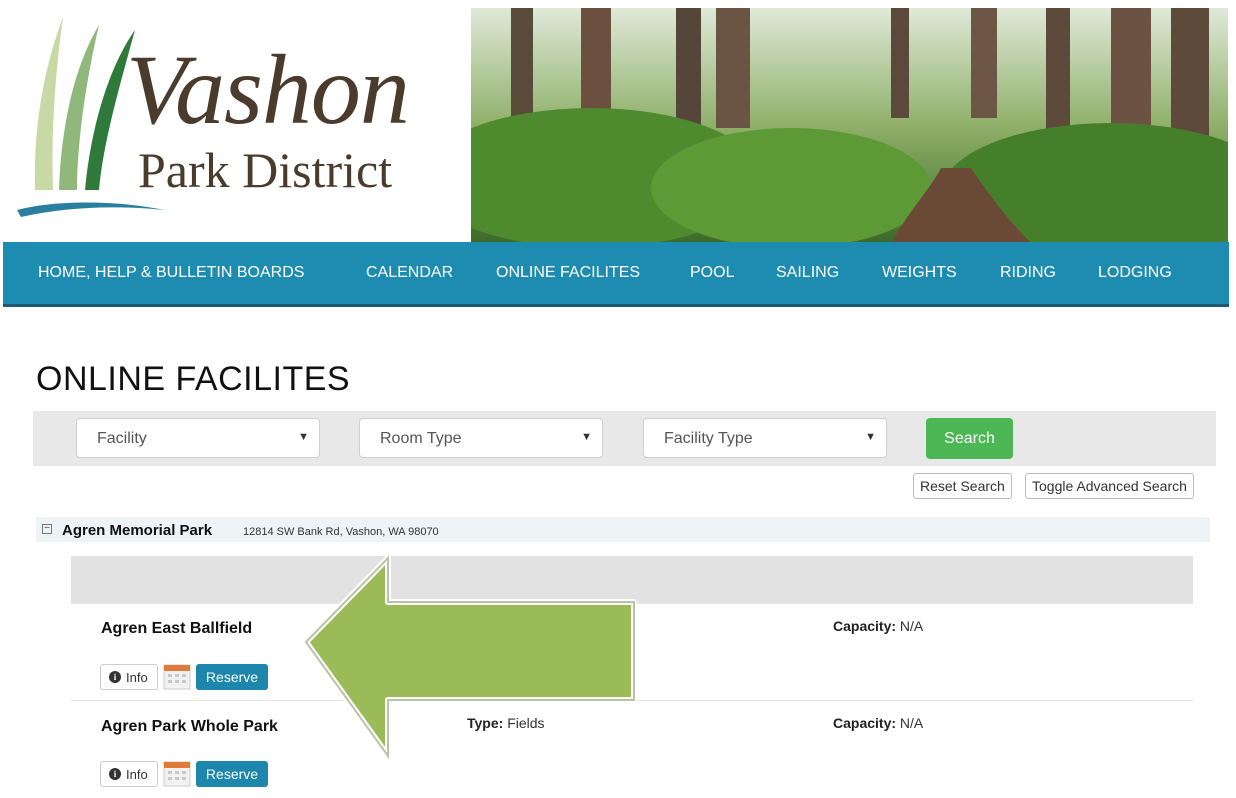  Describe the element at coordinates (421, 438) in the screenshot. I see `room-type-select-label: Room Type` at that location.